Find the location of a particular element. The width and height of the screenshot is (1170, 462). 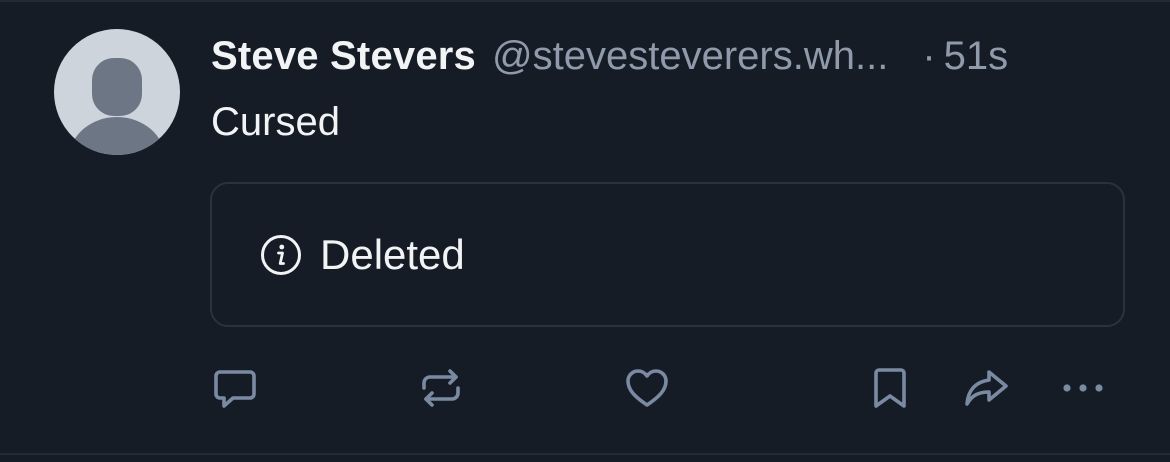

repost-button is located at coordinates (441, 388).